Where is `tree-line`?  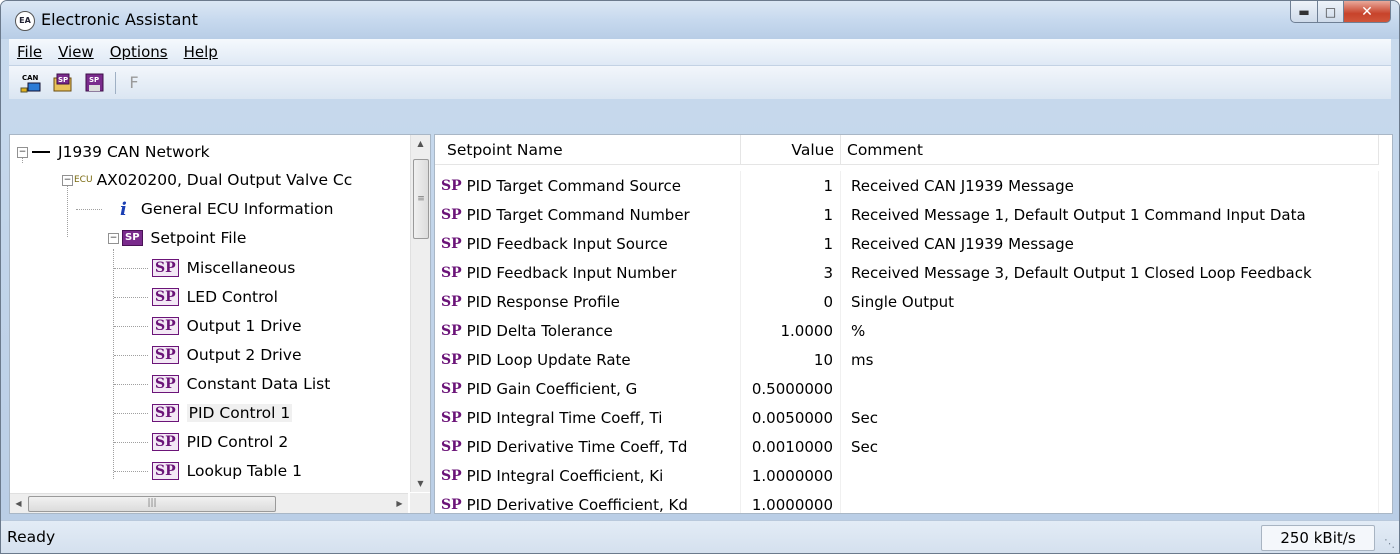
tree-line is located at coordinates (131, 413).